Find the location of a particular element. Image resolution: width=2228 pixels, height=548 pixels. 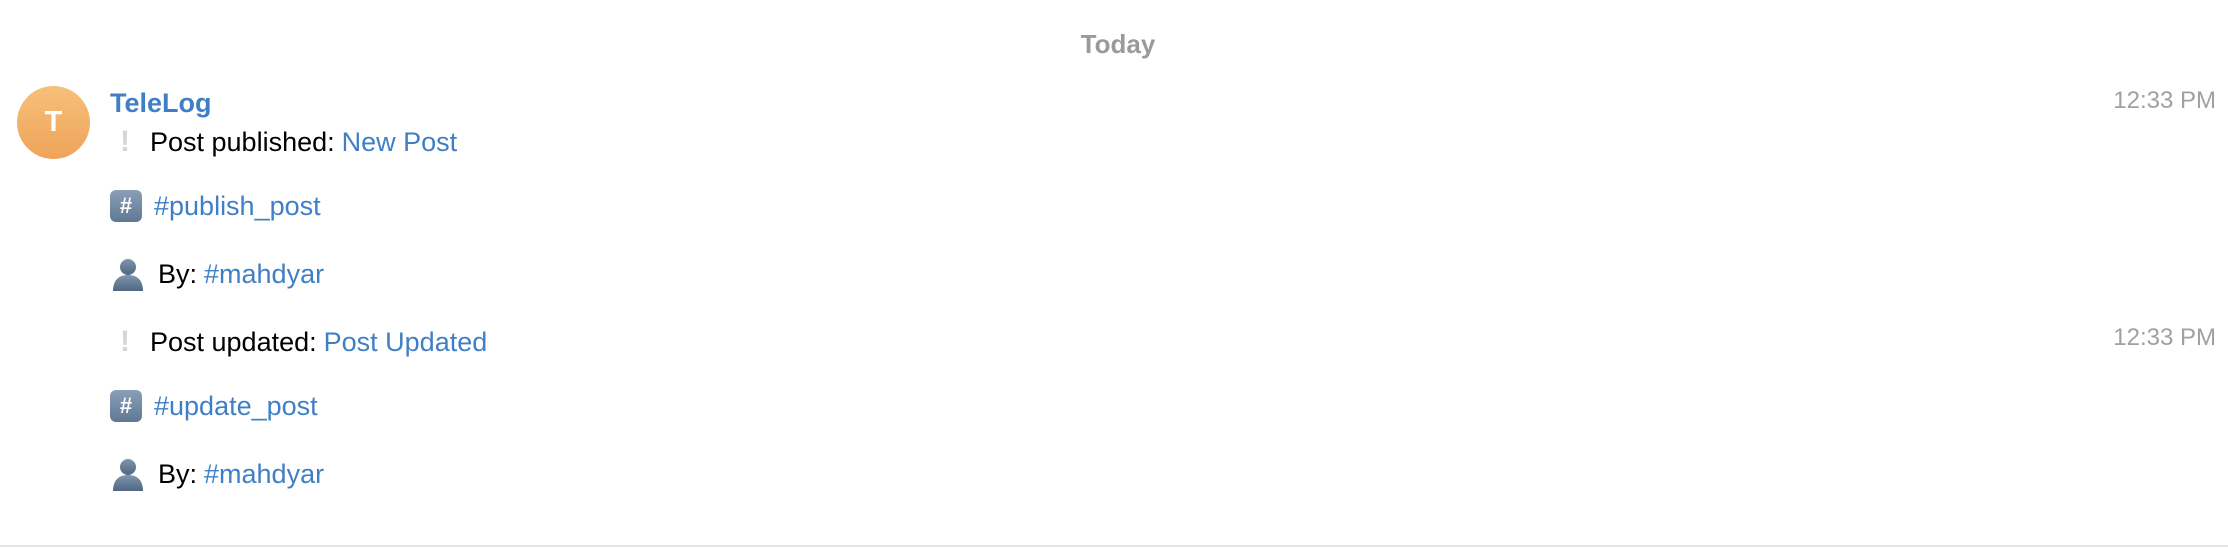

sender-name: TeleLog is located at coordinates (161, 103).